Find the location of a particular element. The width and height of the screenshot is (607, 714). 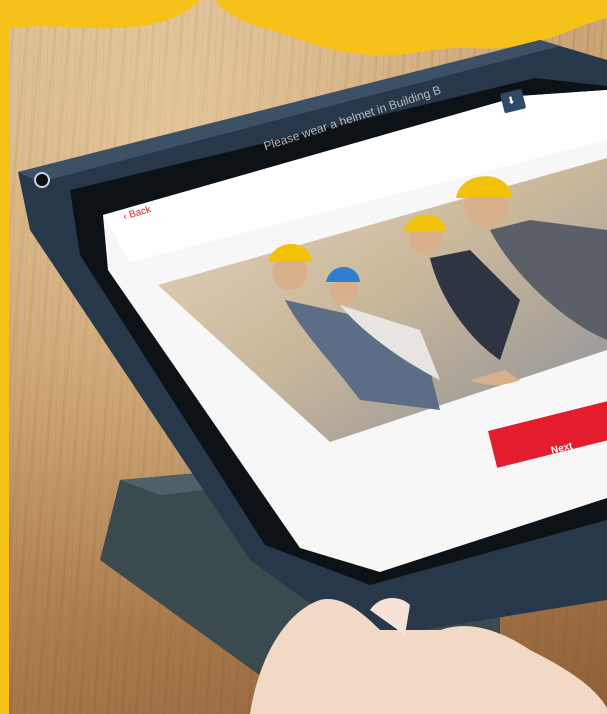

instruction-text: Please wear a helmet in Building B is located at coordinates (352, 118).